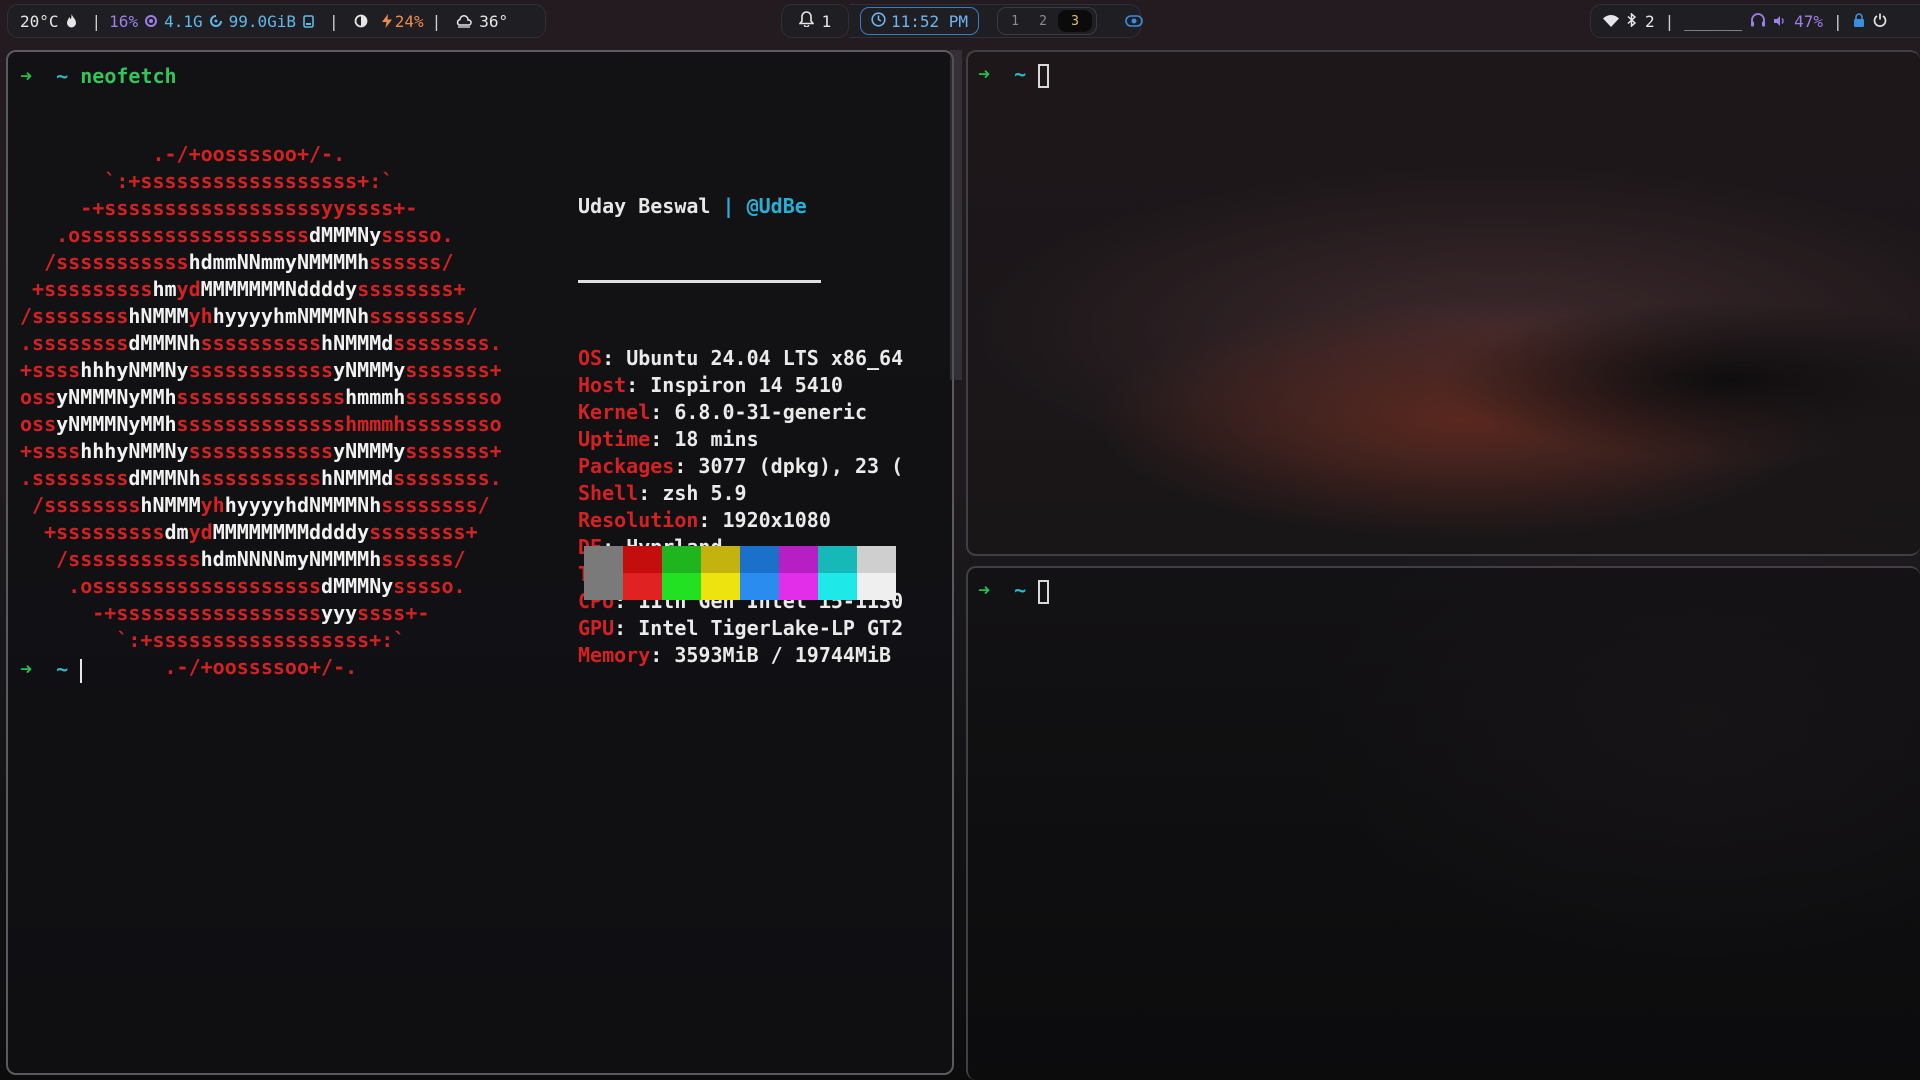 The width and height of the screenshot is (1920, 1080). Describe the element at coordinates (1611, 21) in the screenshot. I see `wifi-icon` at that location.